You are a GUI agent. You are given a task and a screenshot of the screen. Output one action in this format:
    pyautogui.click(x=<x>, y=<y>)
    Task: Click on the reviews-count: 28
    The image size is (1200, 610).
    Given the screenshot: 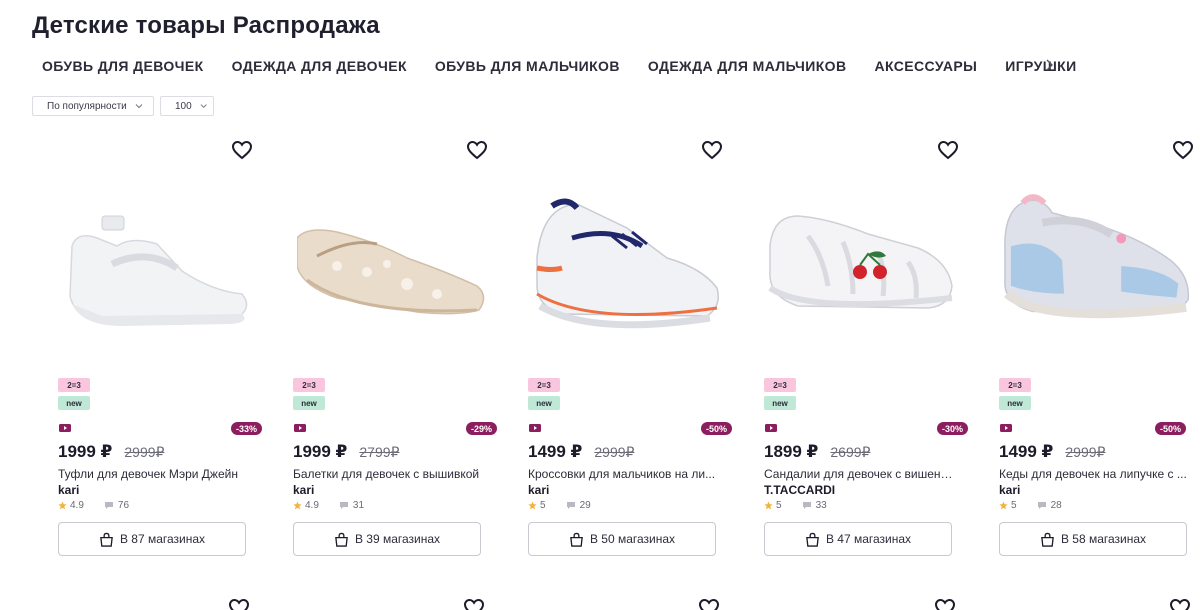 What is the action you would take?
    pyautogui.click(x=1056, y=505)
    